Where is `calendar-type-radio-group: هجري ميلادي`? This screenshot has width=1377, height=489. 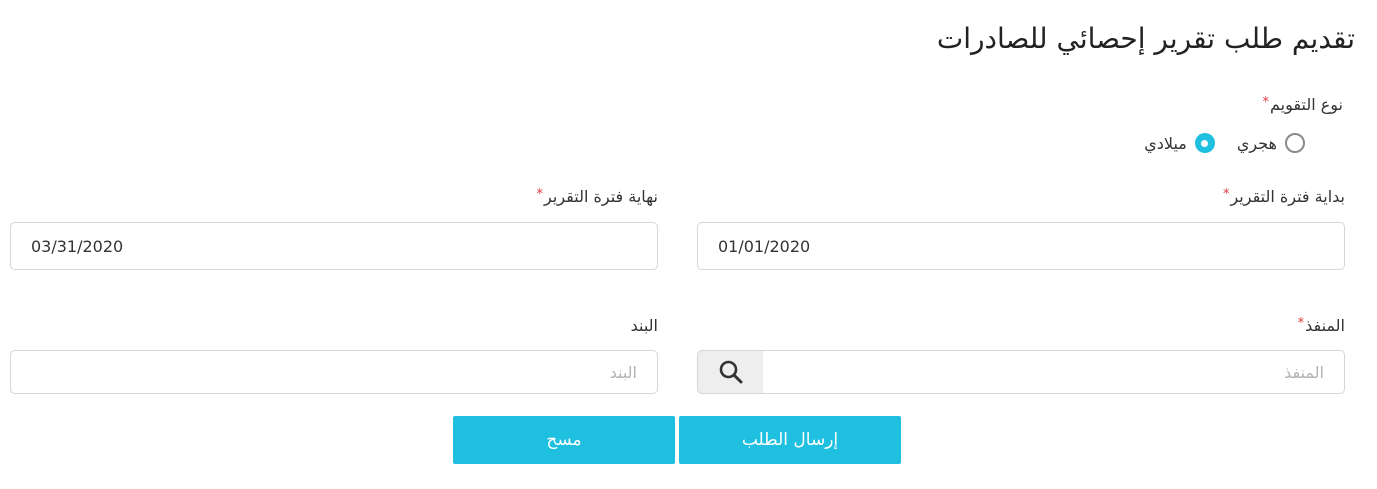 calendar-type-radio-group: هجري ميلادي is located at coordinates (1224, 143).